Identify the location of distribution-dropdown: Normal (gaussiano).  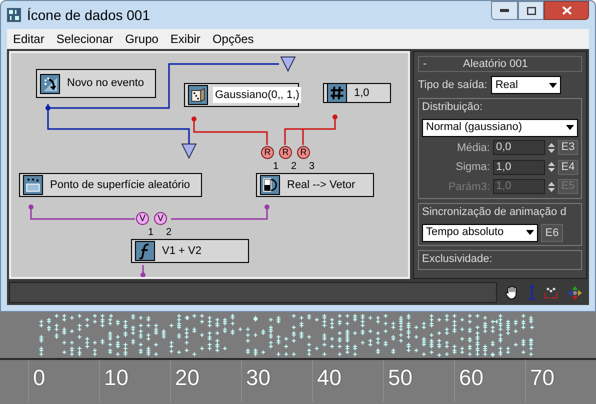
(500, 127).